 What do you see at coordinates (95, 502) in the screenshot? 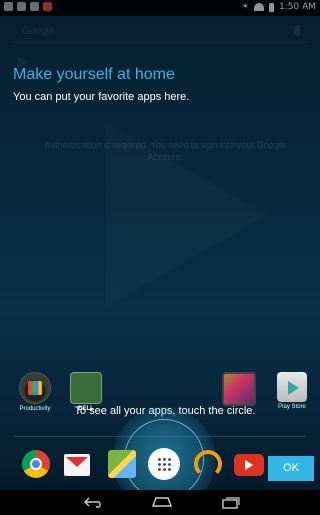
I see `back-icon` at bounding box center [95, 502].